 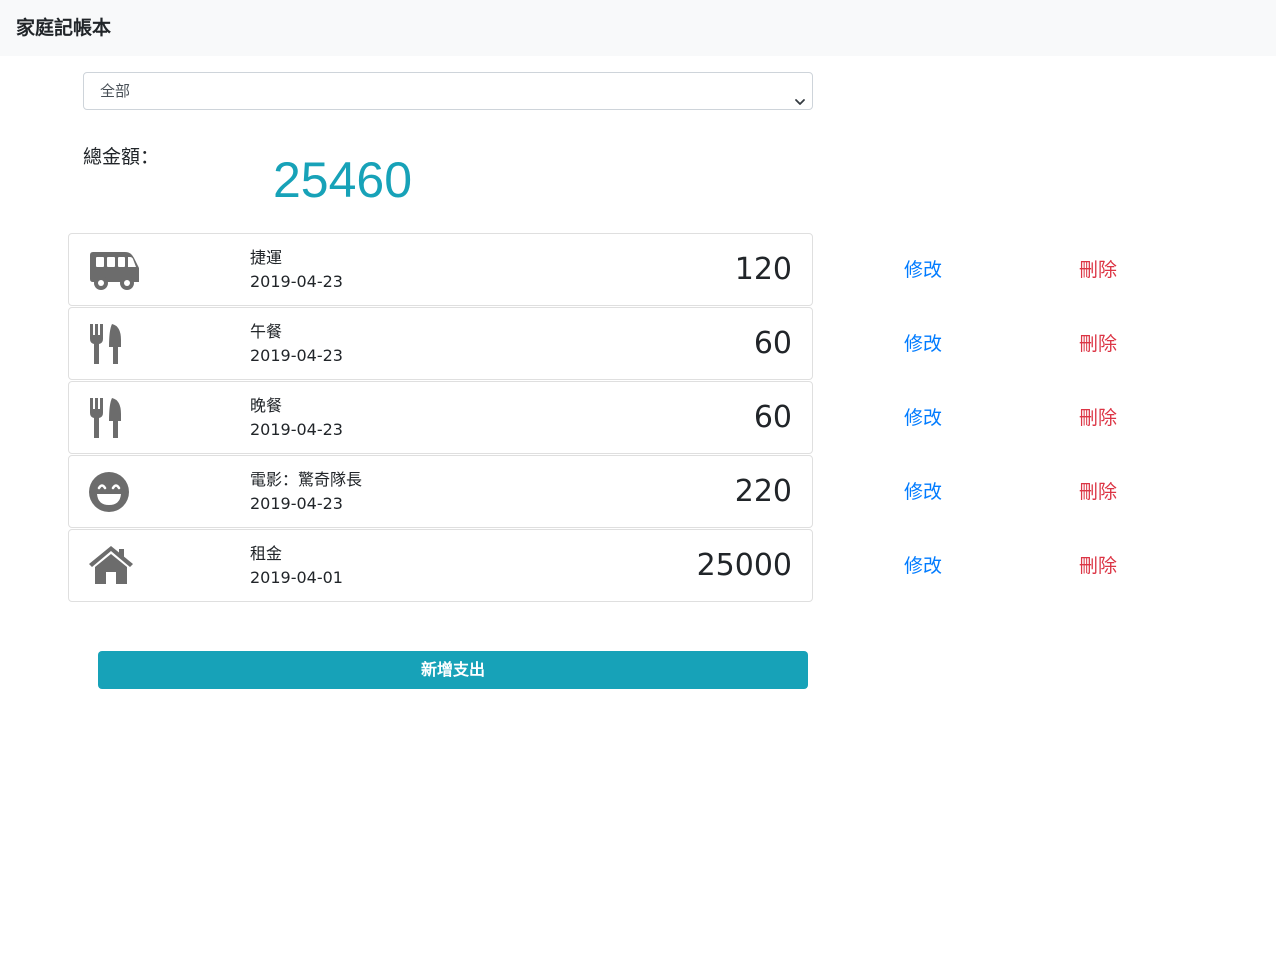 What do you see at coordinates (440, 491) in the screenshot?
I see `expense-row: 電影：驚奇隊長 2019-04-23 220` at bounding box center [440, 491].